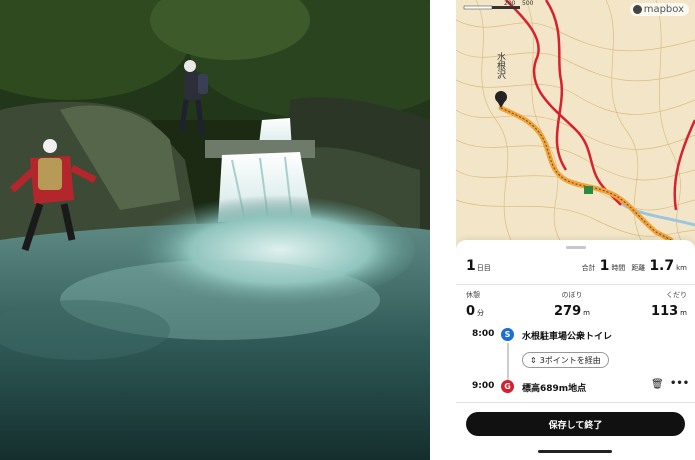  Describe the element at coordinates (507, 334) in the screenshot. I see `start-badge: S` at that location.